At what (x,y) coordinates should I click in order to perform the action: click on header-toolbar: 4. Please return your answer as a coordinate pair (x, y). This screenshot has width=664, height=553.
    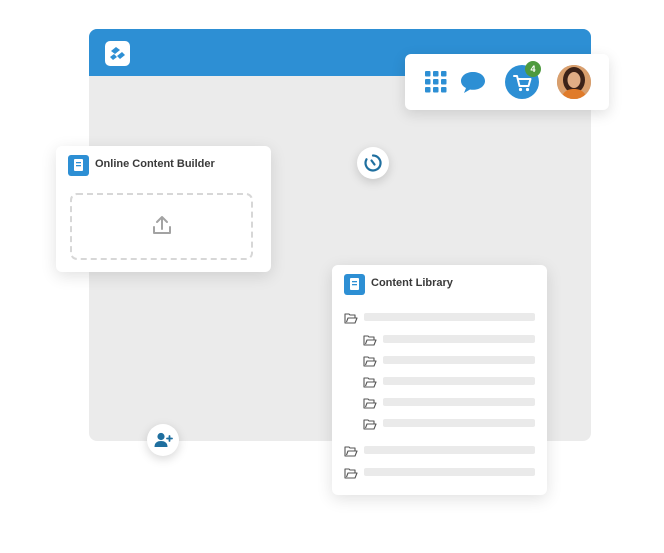
    Looking at the image, I should click on (507, 82).